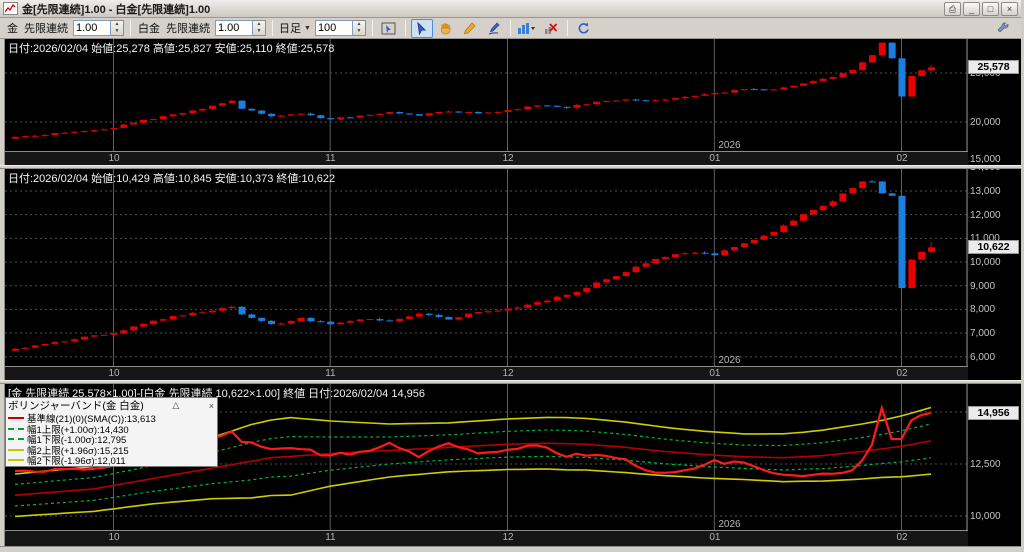  What do you see at coordinates (985, 464) in the screenshot?
I see `y-tick-label: 12,500` at bounding box center [985, 464].